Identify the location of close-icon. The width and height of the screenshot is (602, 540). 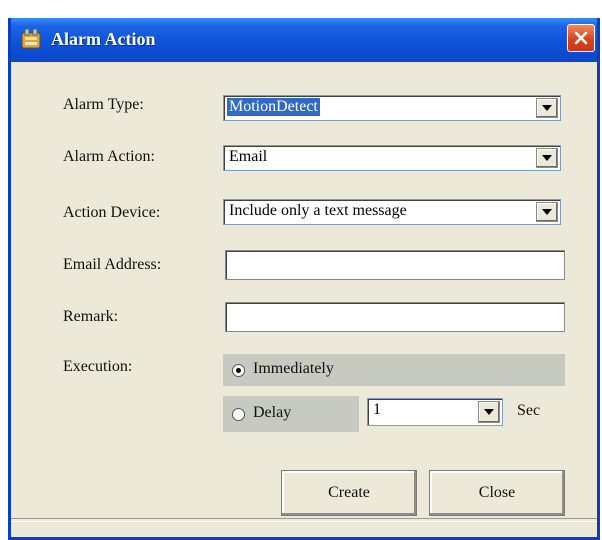
(581, 38).